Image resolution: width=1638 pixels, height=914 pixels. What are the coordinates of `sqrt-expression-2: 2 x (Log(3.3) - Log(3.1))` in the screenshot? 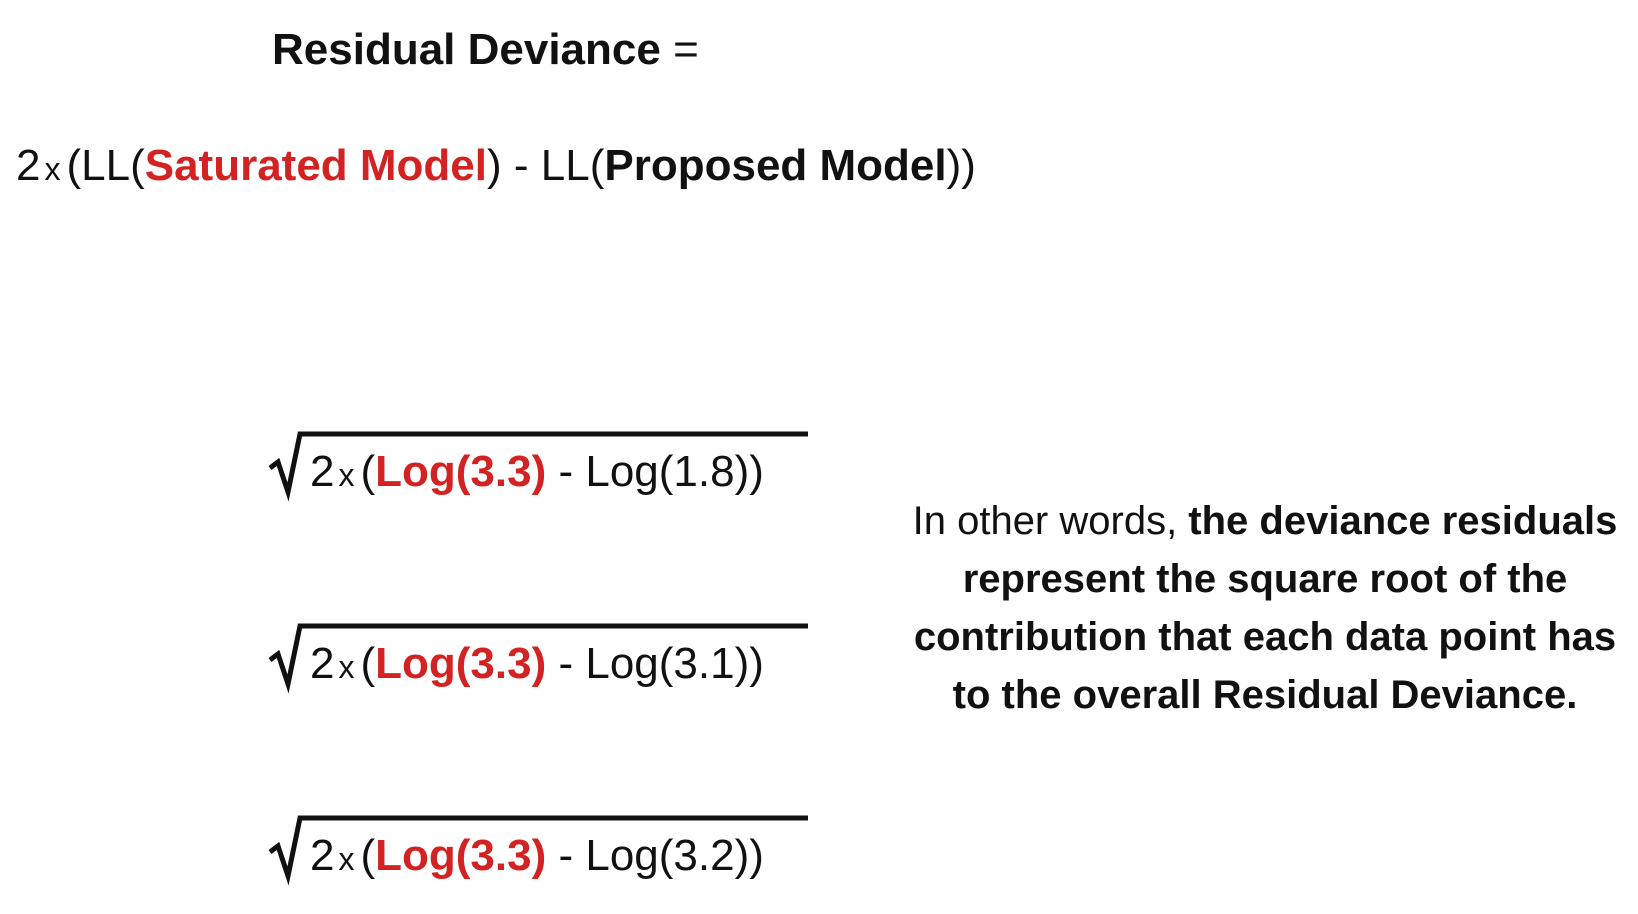 It's located at (538, 660).